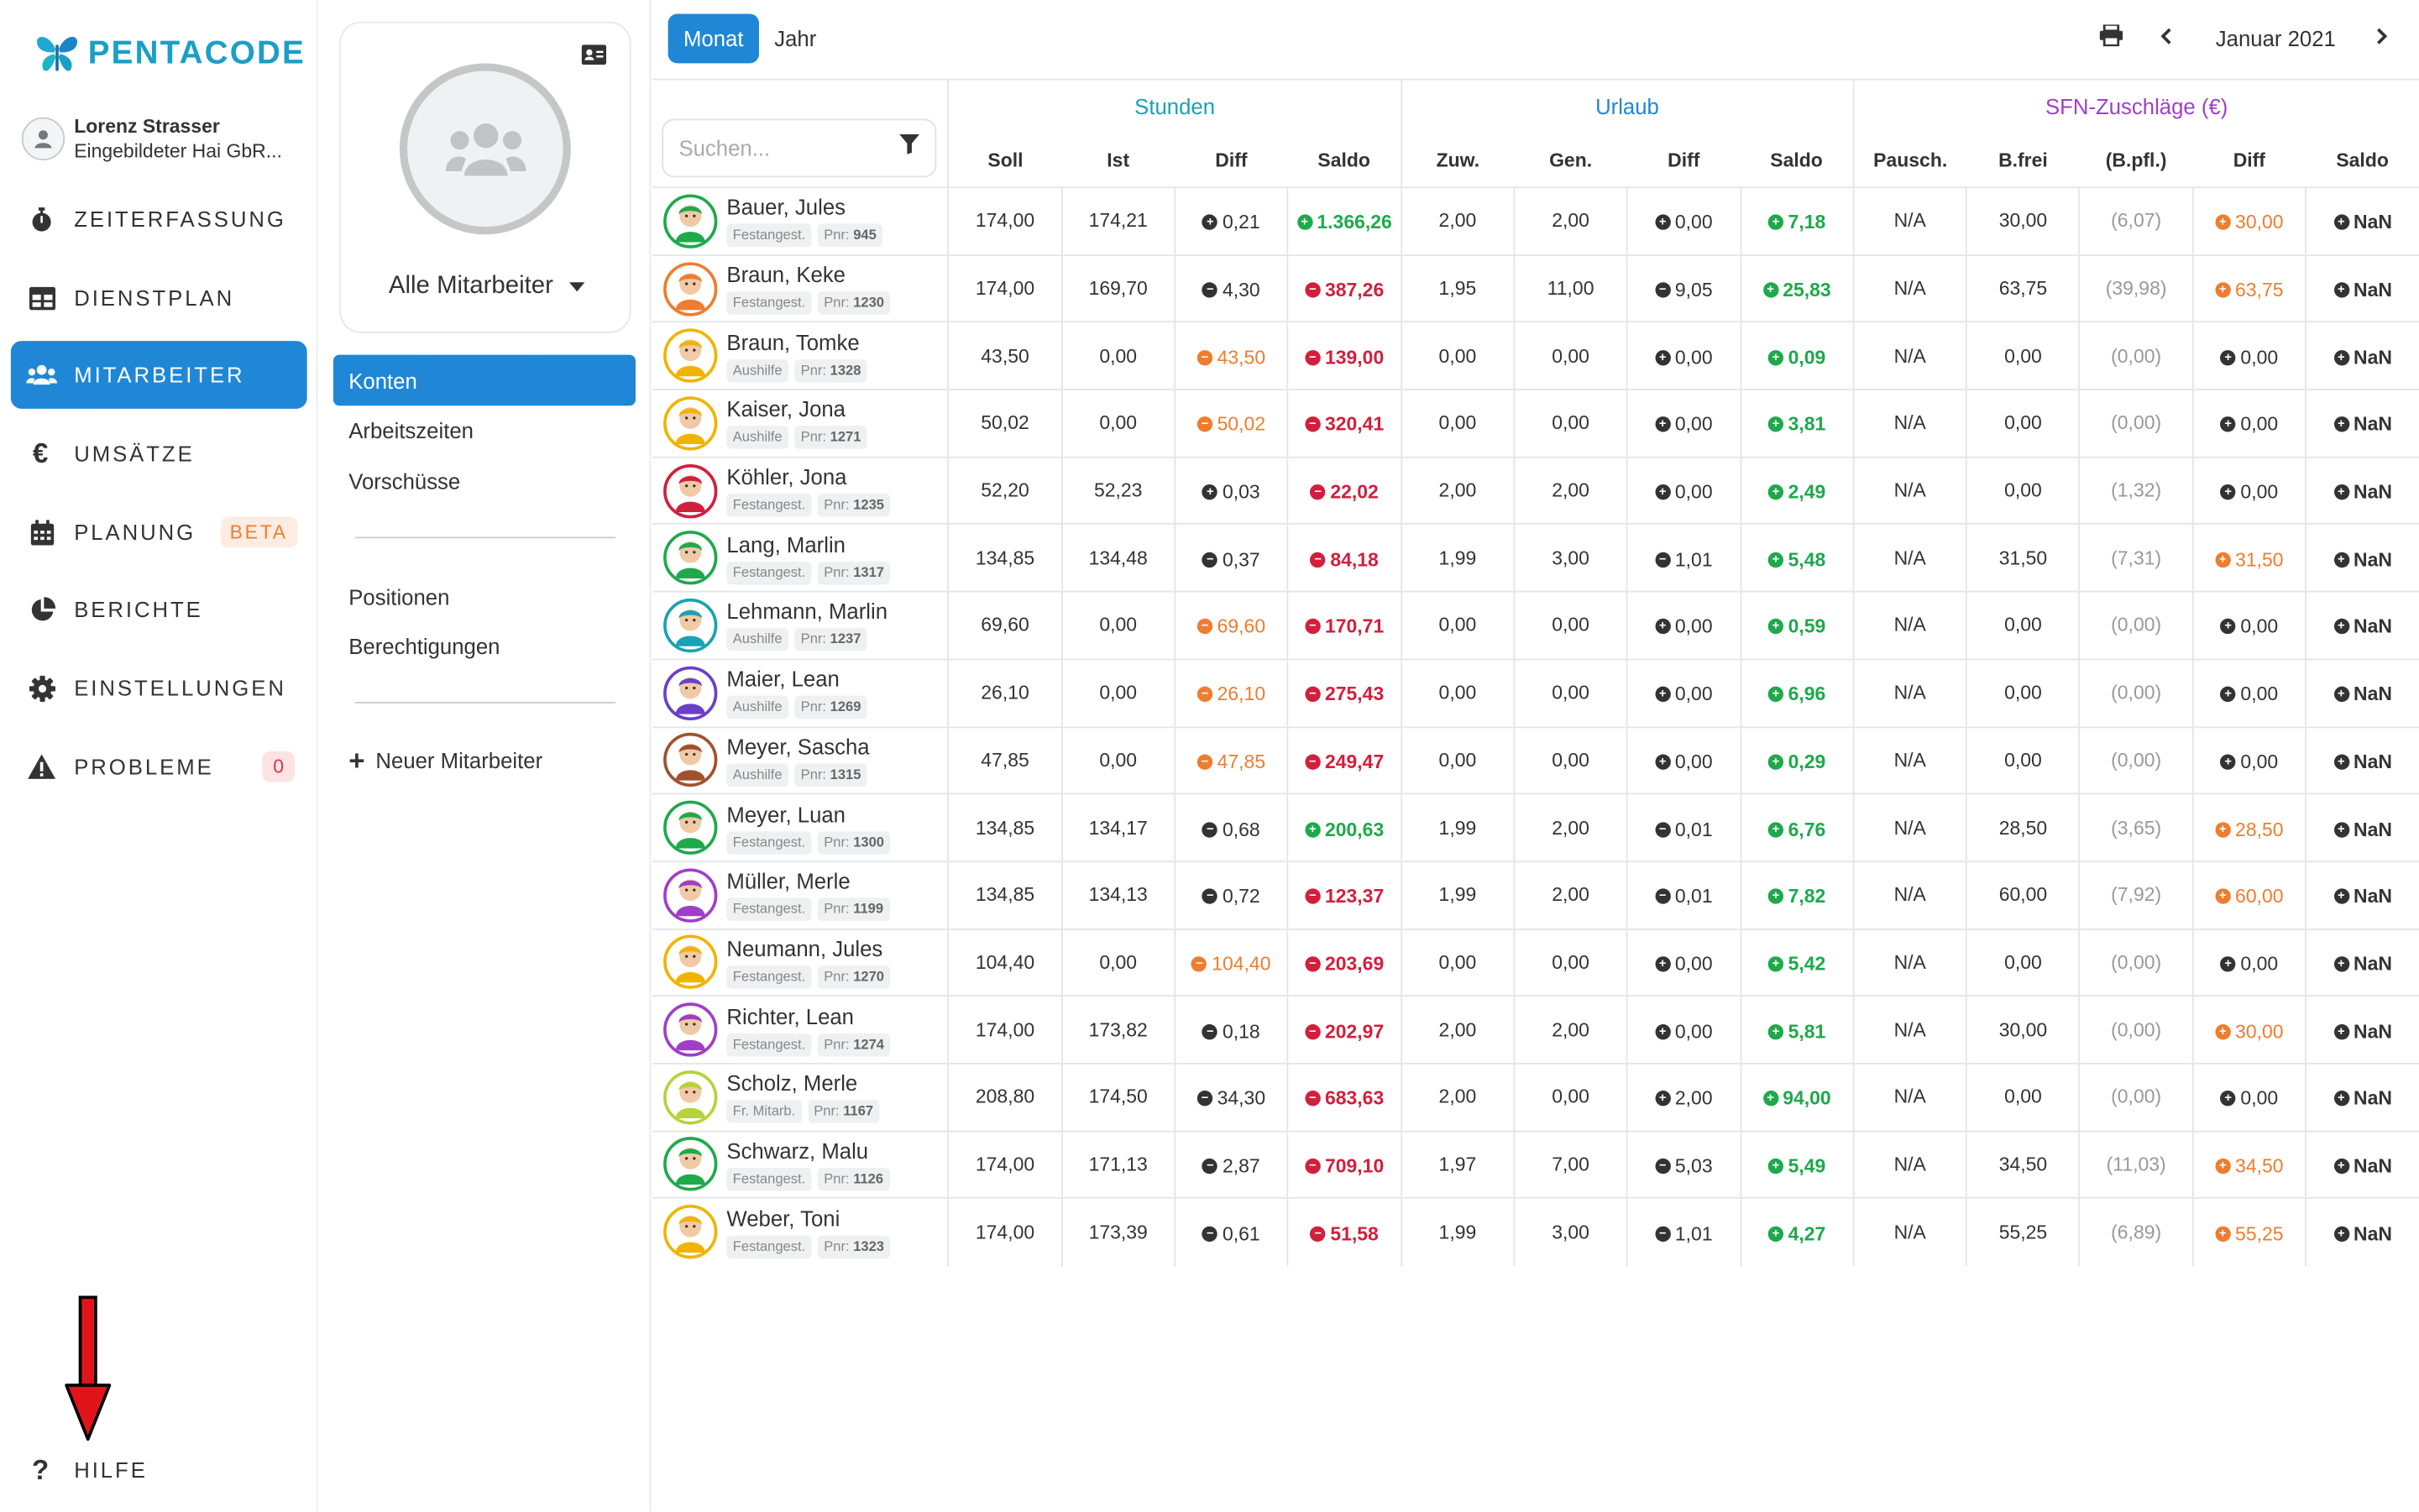  I want to click on employee-cell: Weber, Toni Festangest. Pnr: 1323, so click(801, 1231).